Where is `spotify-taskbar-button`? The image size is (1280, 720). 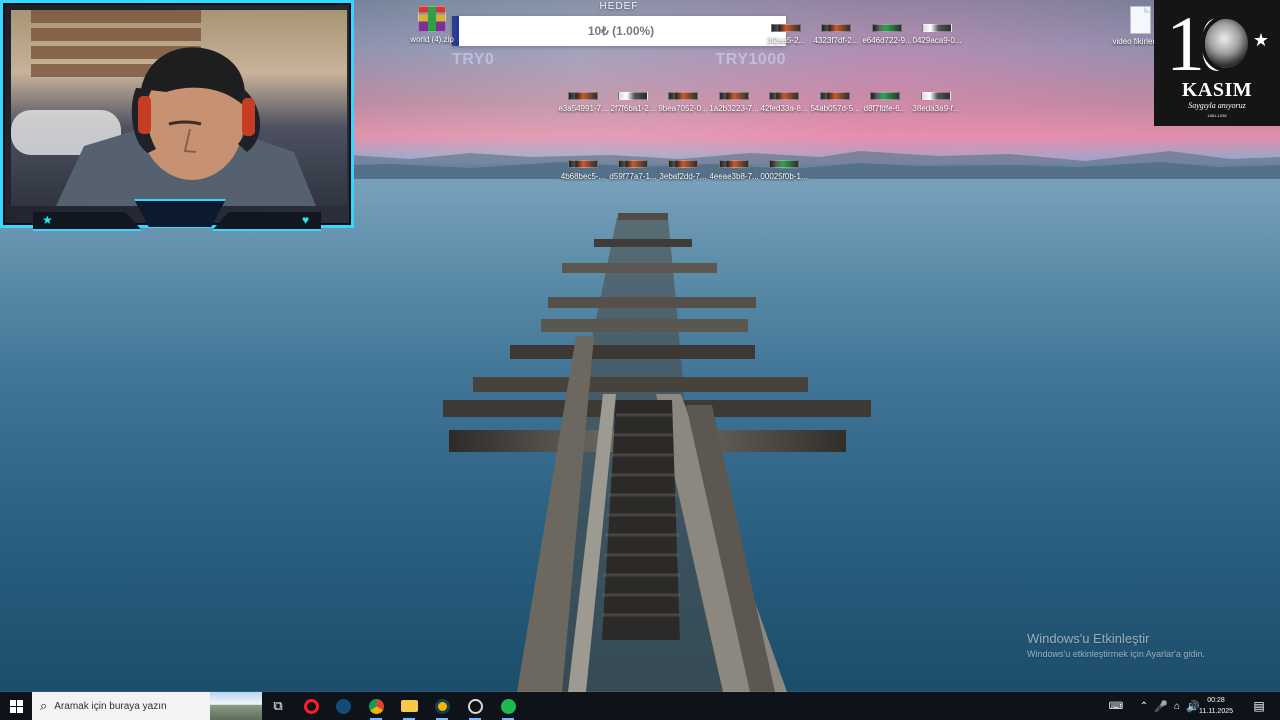 spotify-taskbar-button is located at coordinates (508, 706).